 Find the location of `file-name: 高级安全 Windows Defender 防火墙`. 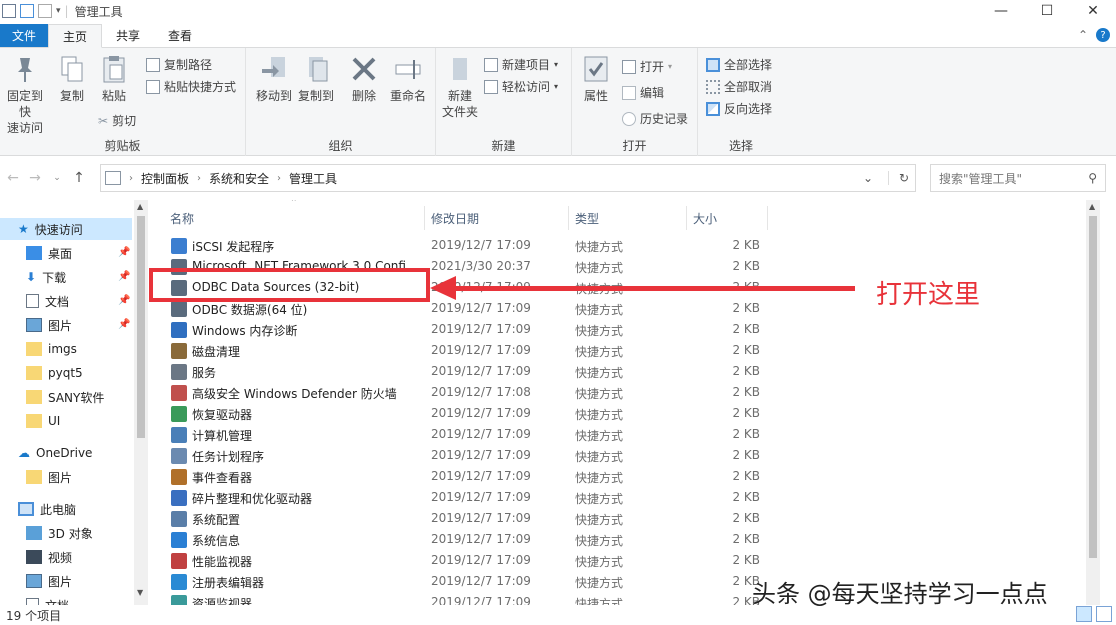

file-name: 高级安全 Windows Defender 防火墙 is located at coordinates (294, 394).